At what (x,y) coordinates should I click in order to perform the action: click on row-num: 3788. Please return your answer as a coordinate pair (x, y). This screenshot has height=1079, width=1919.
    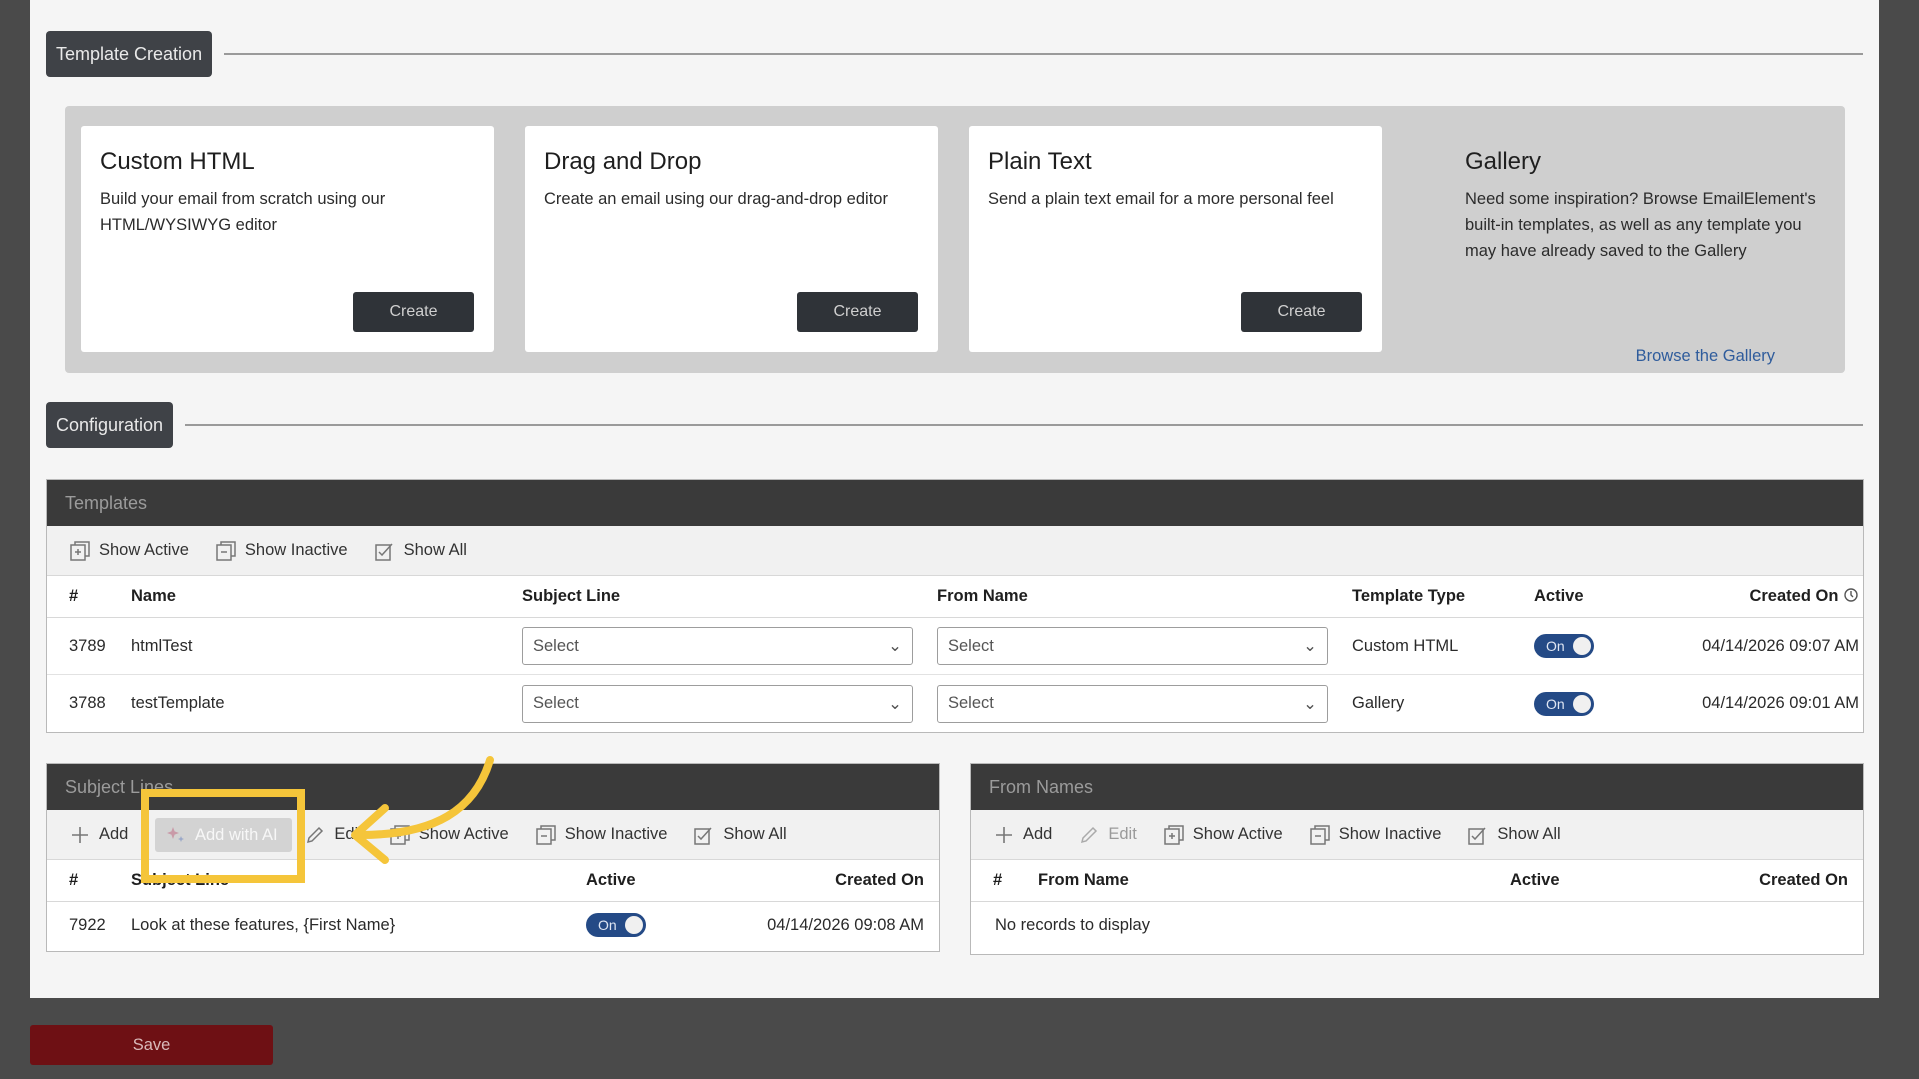
    Looking at the image, I should click on (87, 703).